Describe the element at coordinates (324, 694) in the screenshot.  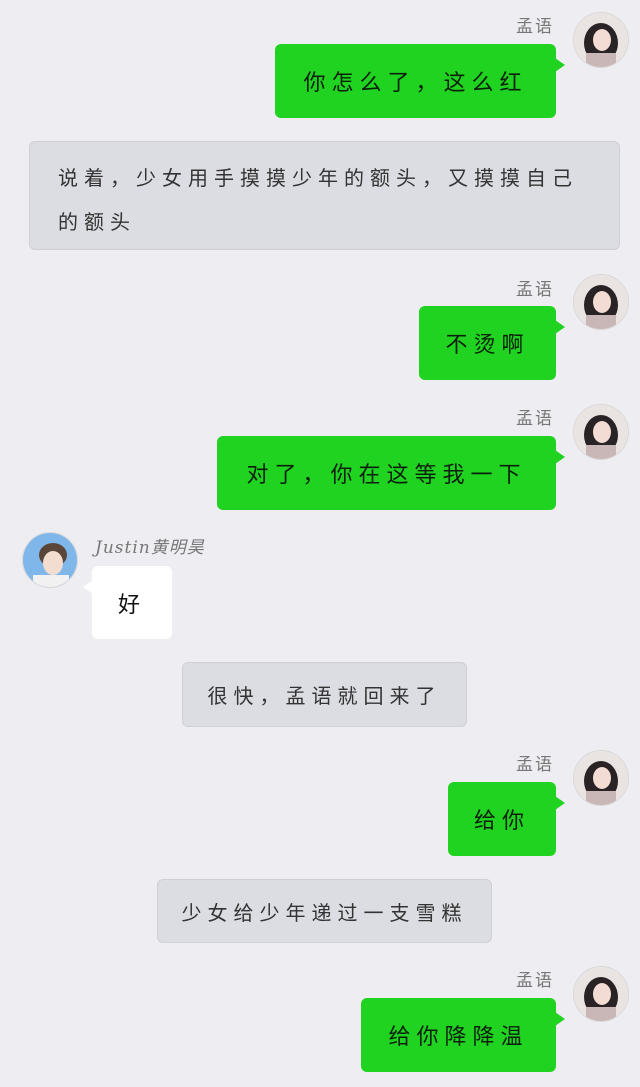
I see `narration-bubble: 很快，孟语就回来了` at that location.